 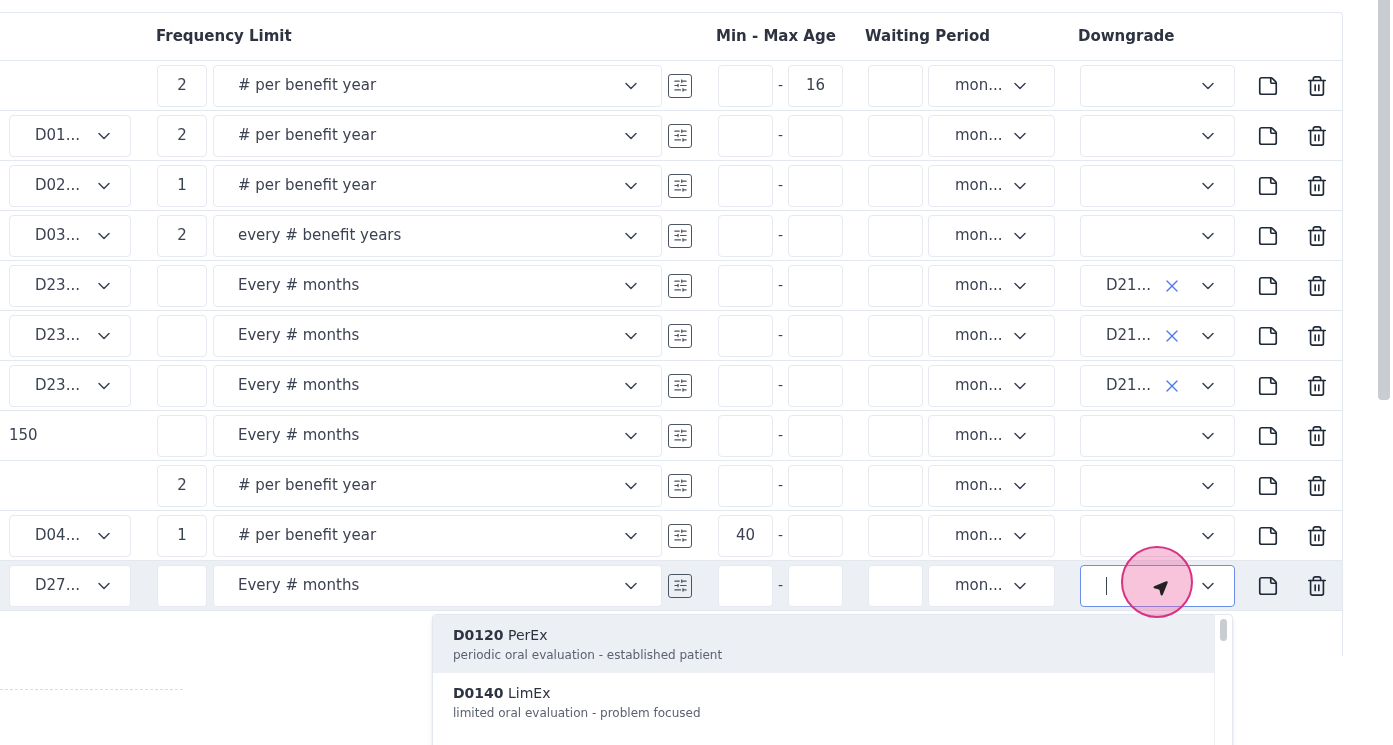 What do you see at coordinates (1157, 585) in the screenshot?
I see `downgrade-select` at bounding box center [1157, 585].